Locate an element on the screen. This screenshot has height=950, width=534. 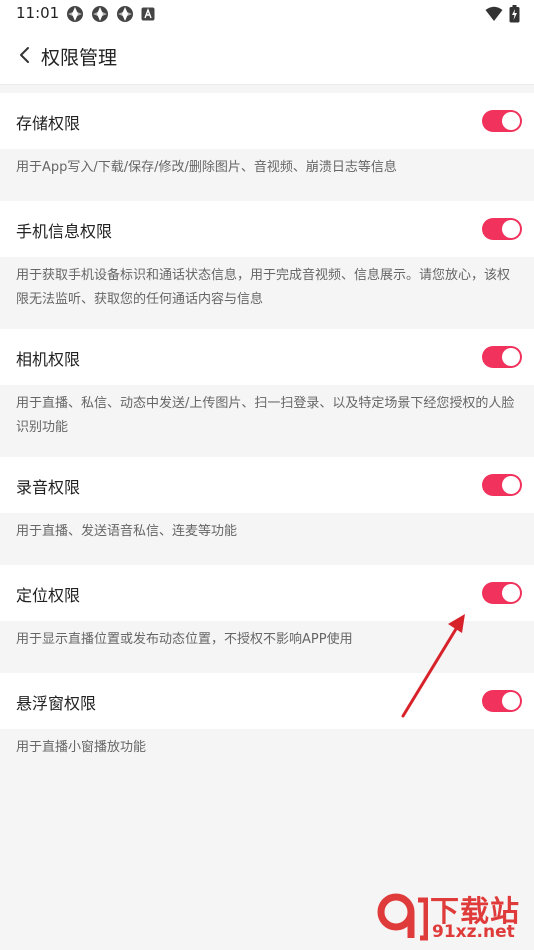
camera-toggle is located at coordinates (502, 357).